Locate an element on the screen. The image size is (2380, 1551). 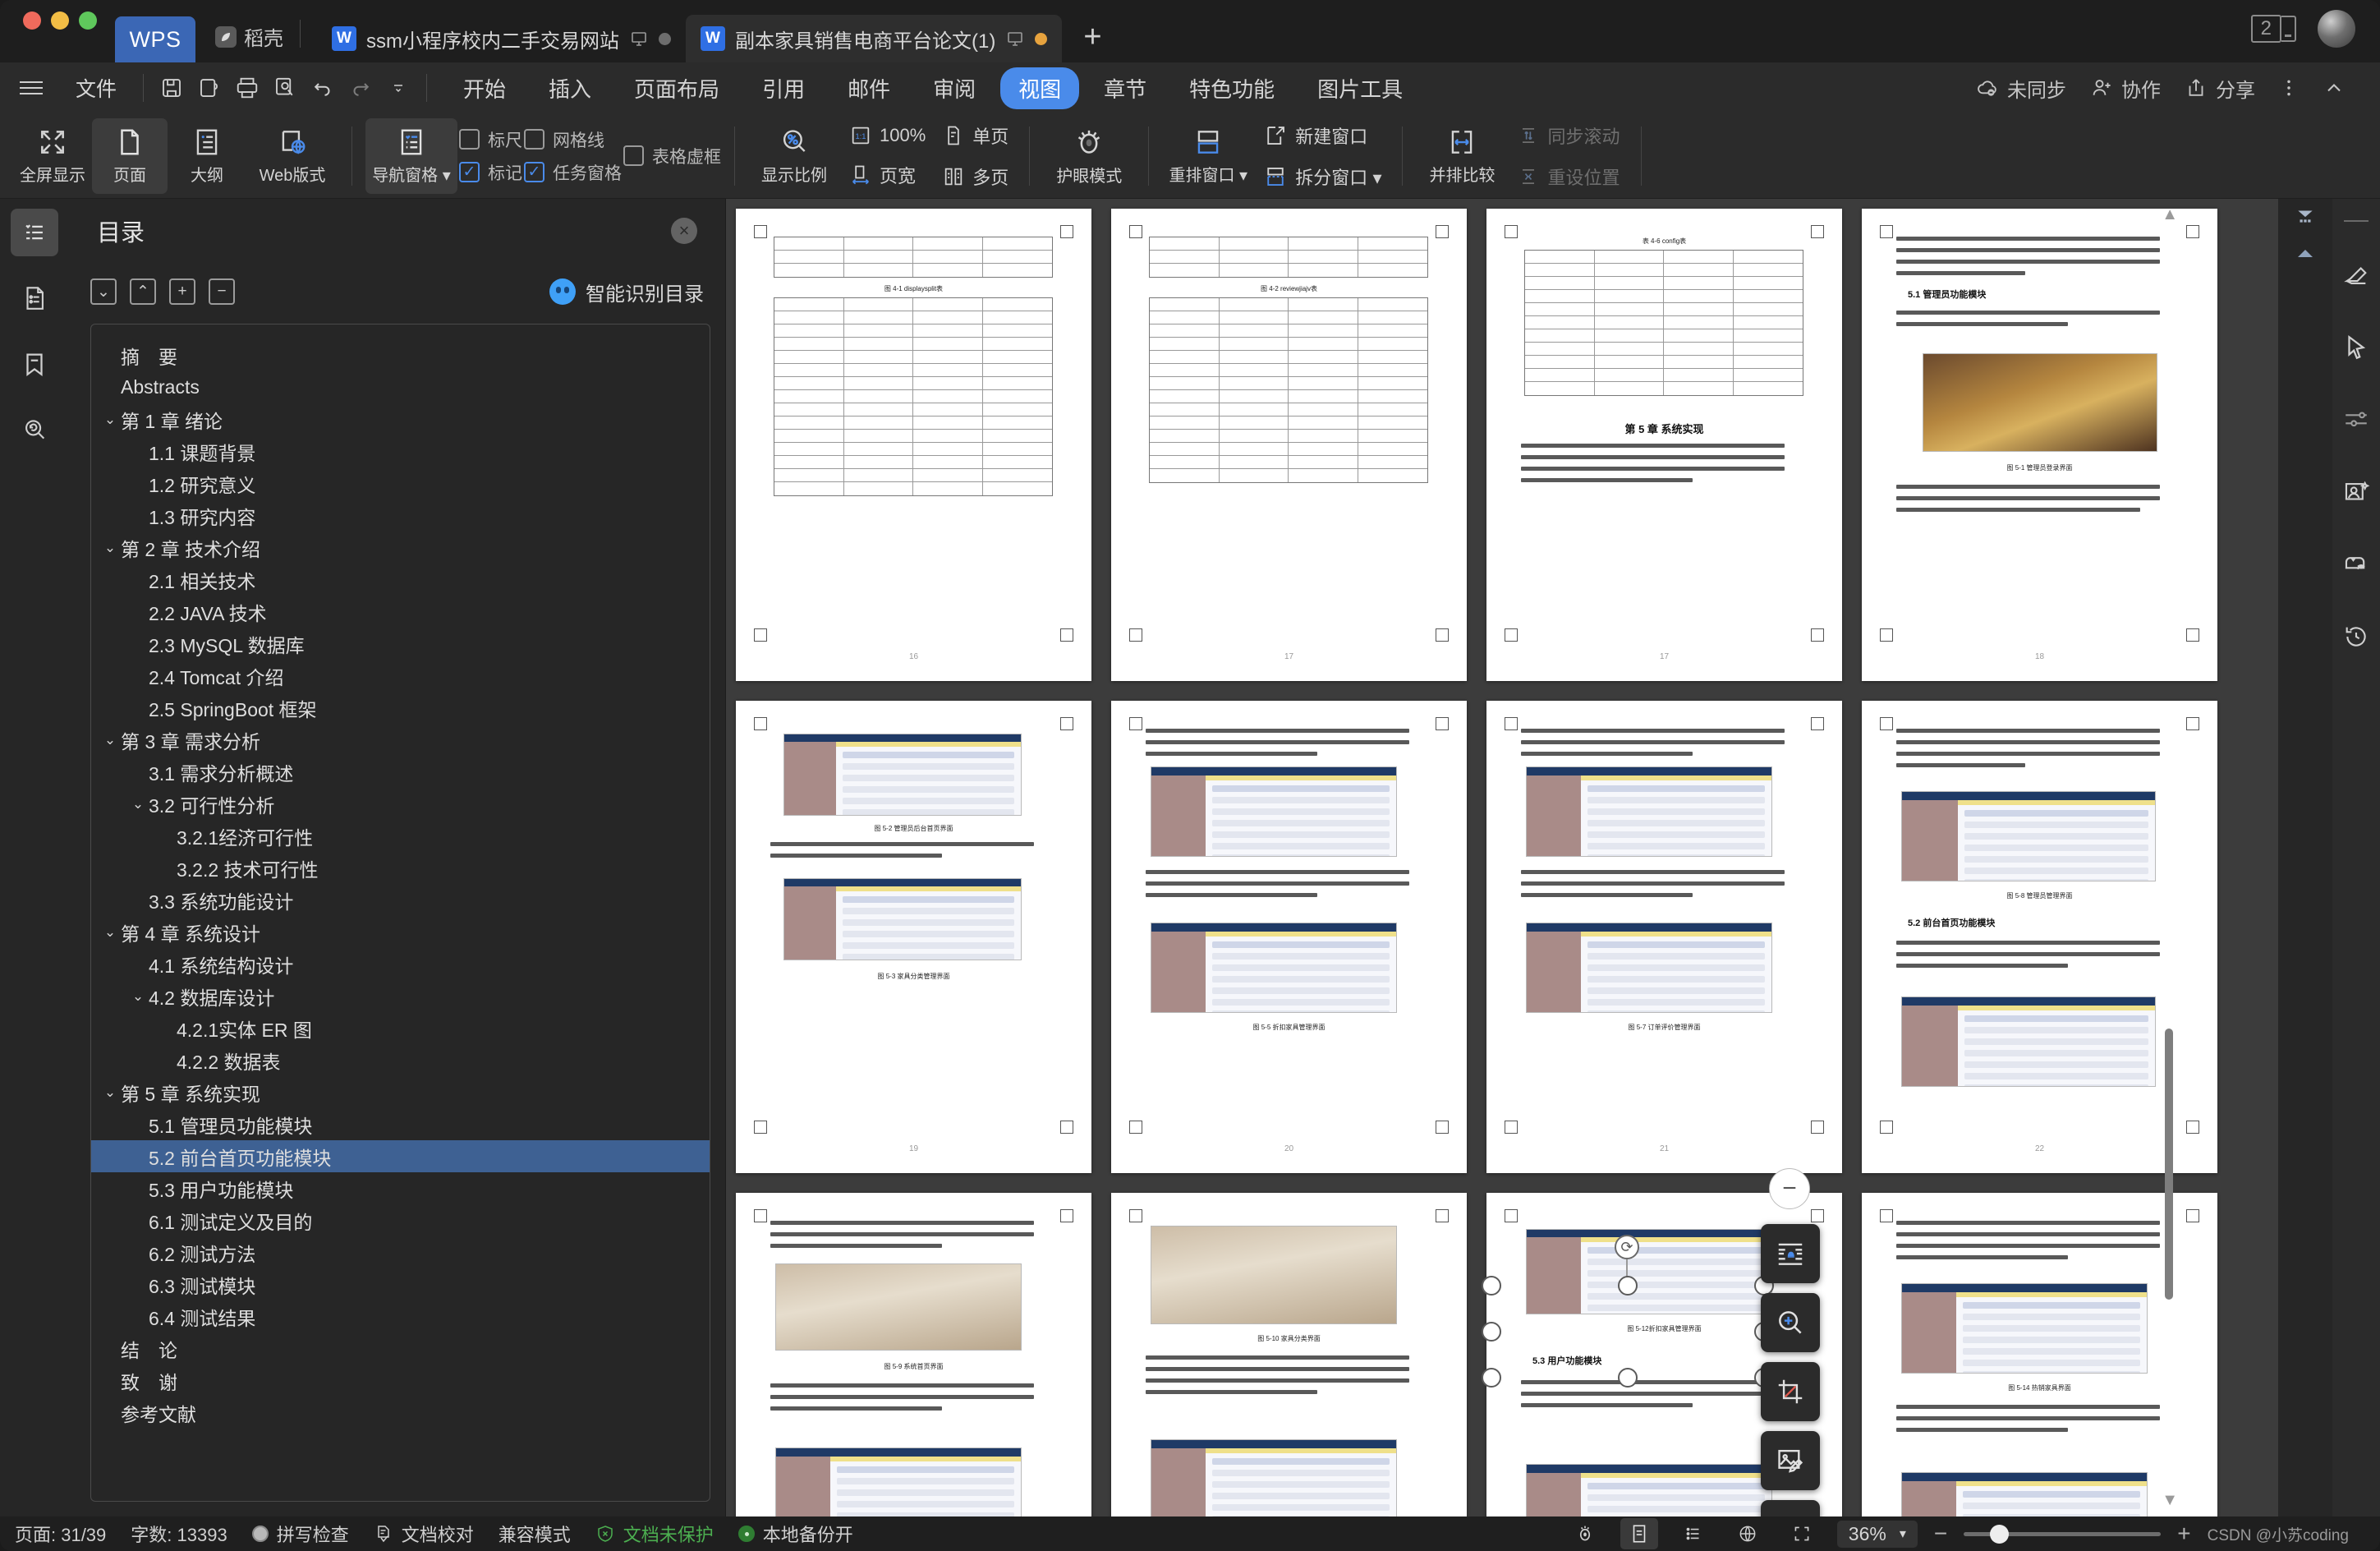
toc-item: ·结 论 is located at coordinates (400, 1348).